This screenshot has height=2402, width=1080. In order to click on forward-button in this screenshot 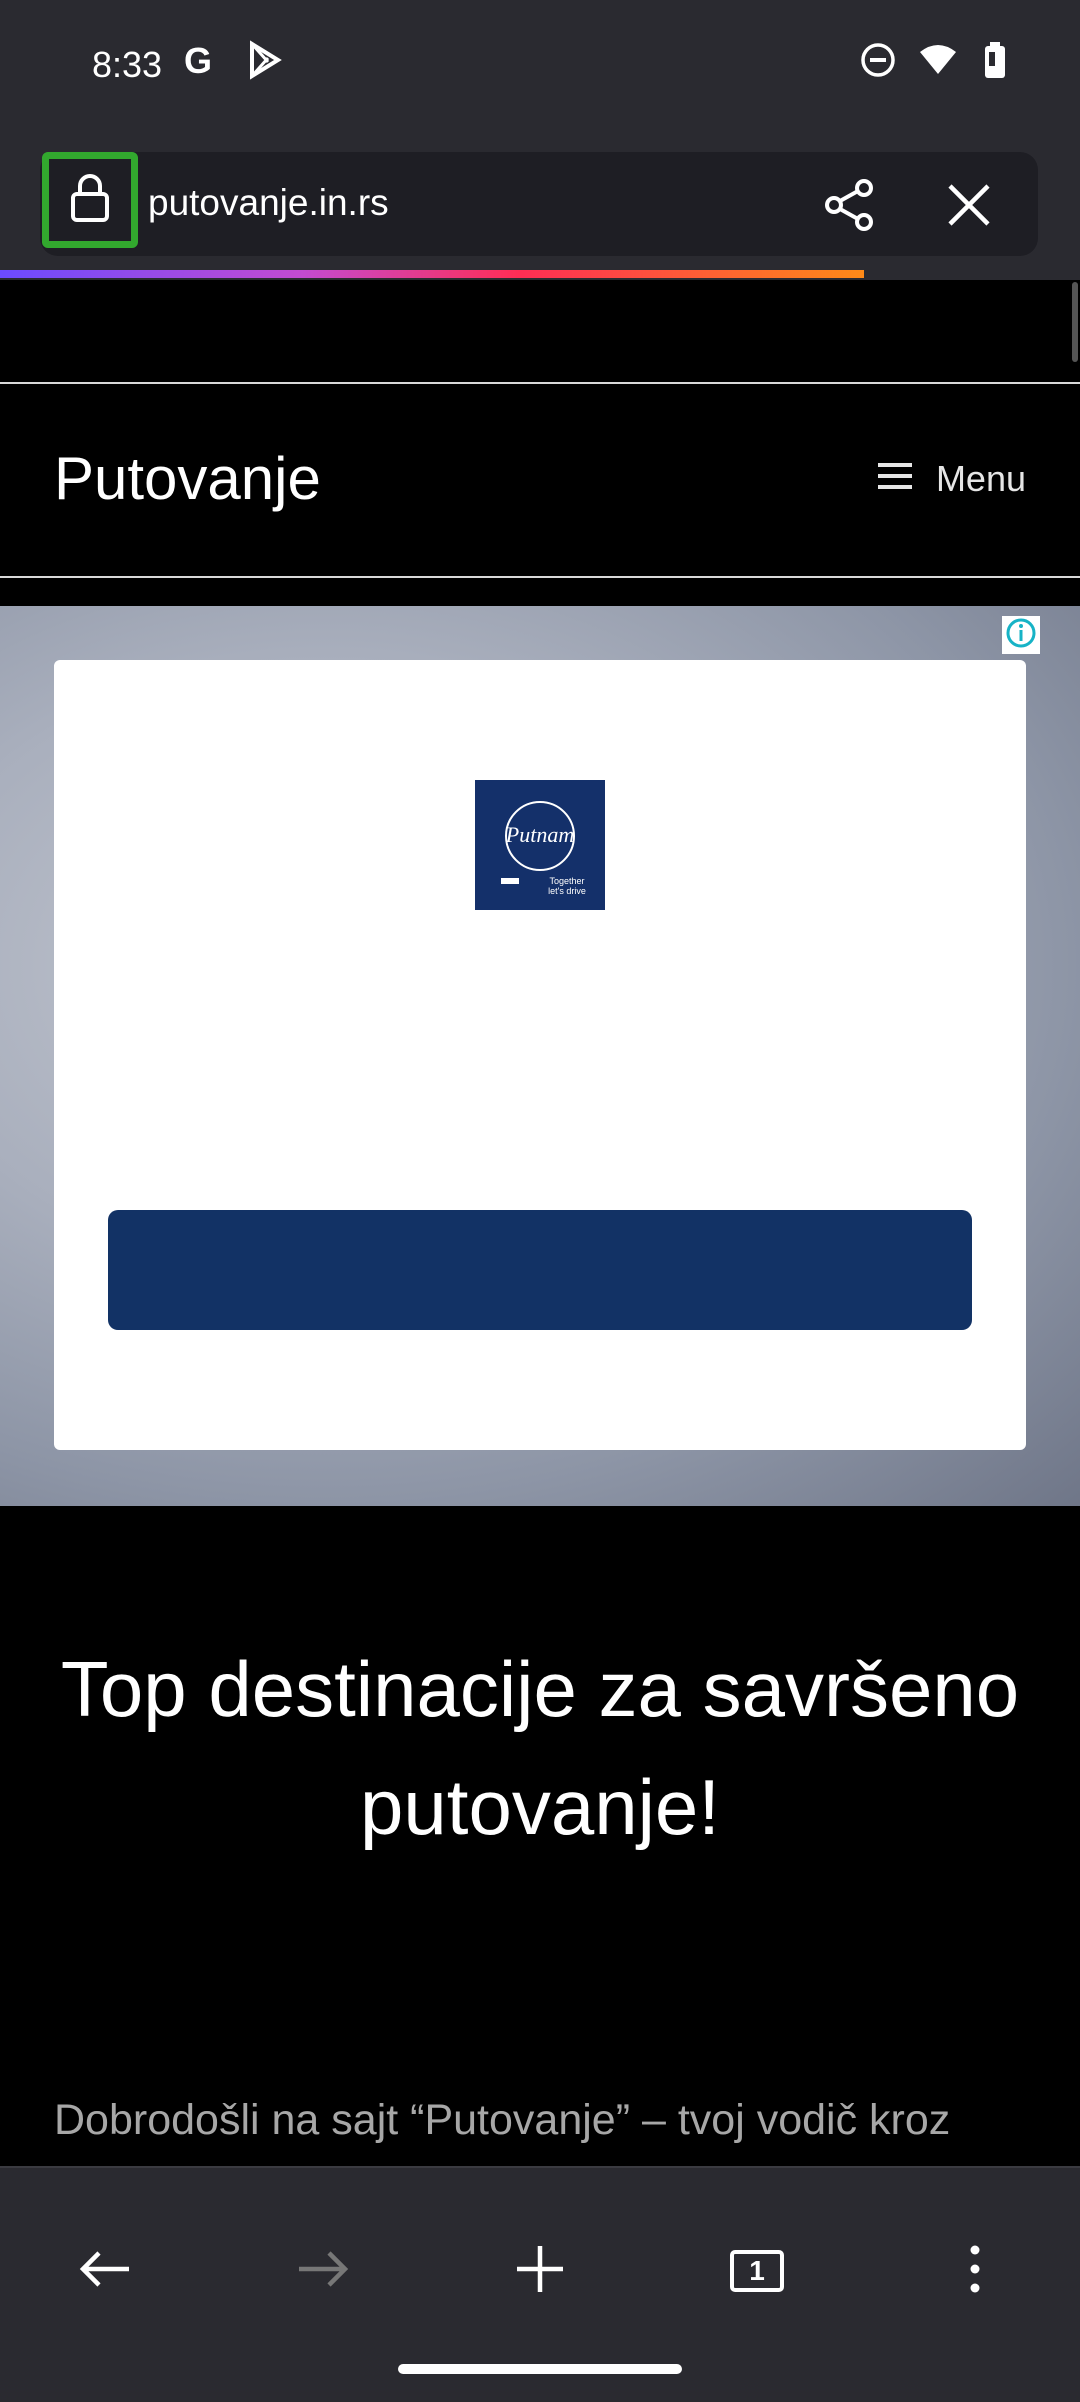, I will do `click(323, 2271)`.